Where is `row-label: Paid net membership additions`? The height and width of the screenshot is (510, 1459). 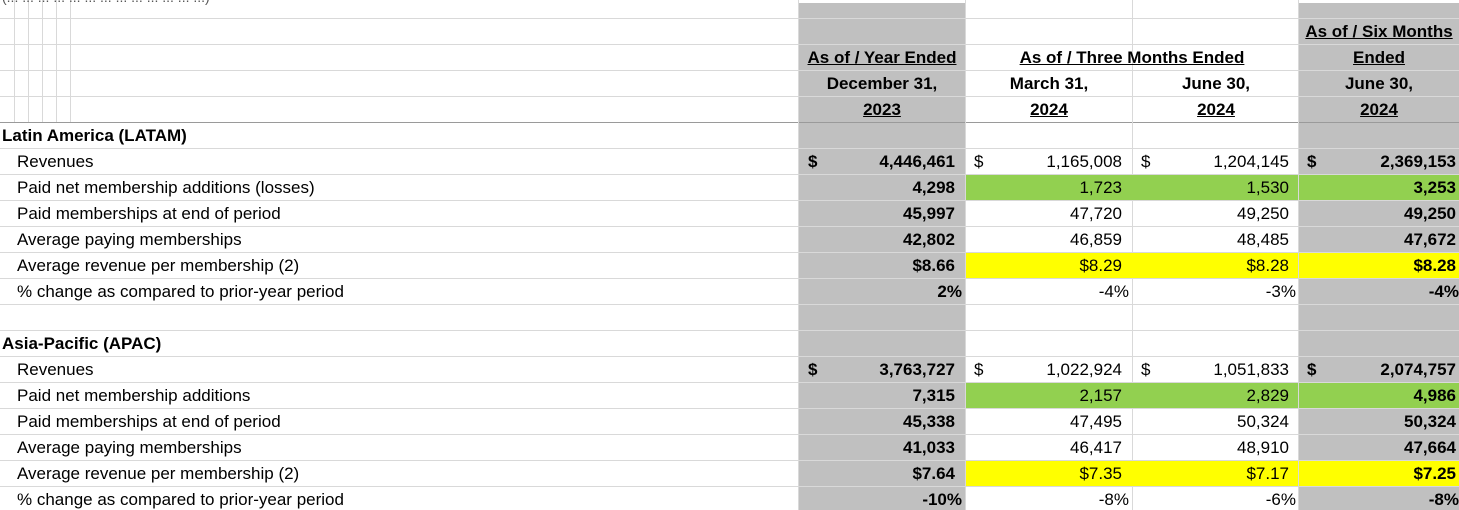
row-label: Paid net membership additions is located at coordinates (134, 395).